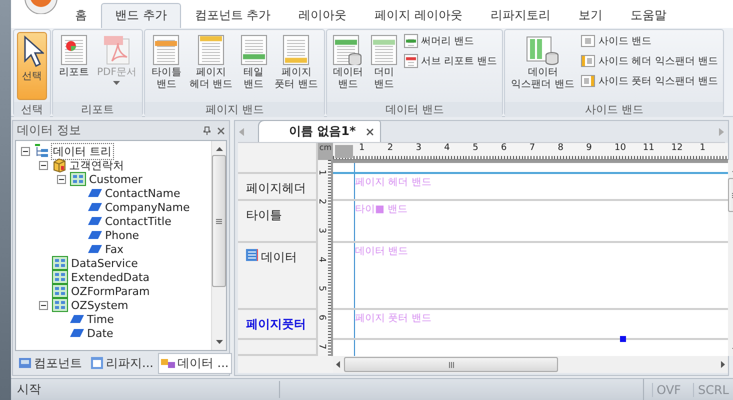 The image size is (733, 400). What do you see at coordinates (110, 277) in the screenshot?
I see `tree-item: ExtendedData` at bounding box center [110, 277].